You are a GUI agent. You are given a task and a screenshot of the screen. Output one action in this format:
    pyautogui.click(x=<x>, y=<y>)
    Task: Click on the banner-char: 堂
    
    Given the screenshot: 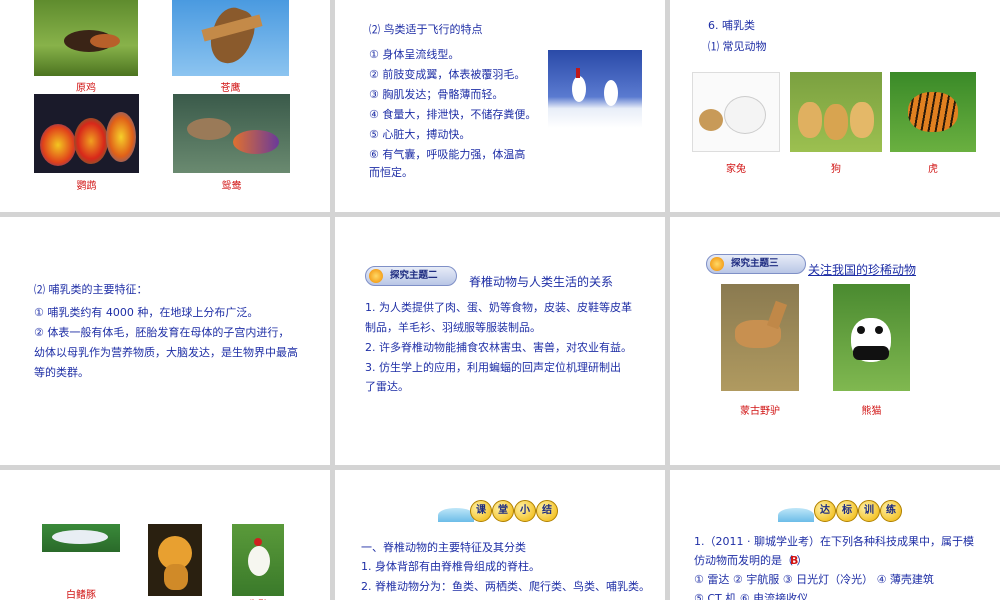 What is the action you would take?
    pyautogui.click(x=503, y=511)
    